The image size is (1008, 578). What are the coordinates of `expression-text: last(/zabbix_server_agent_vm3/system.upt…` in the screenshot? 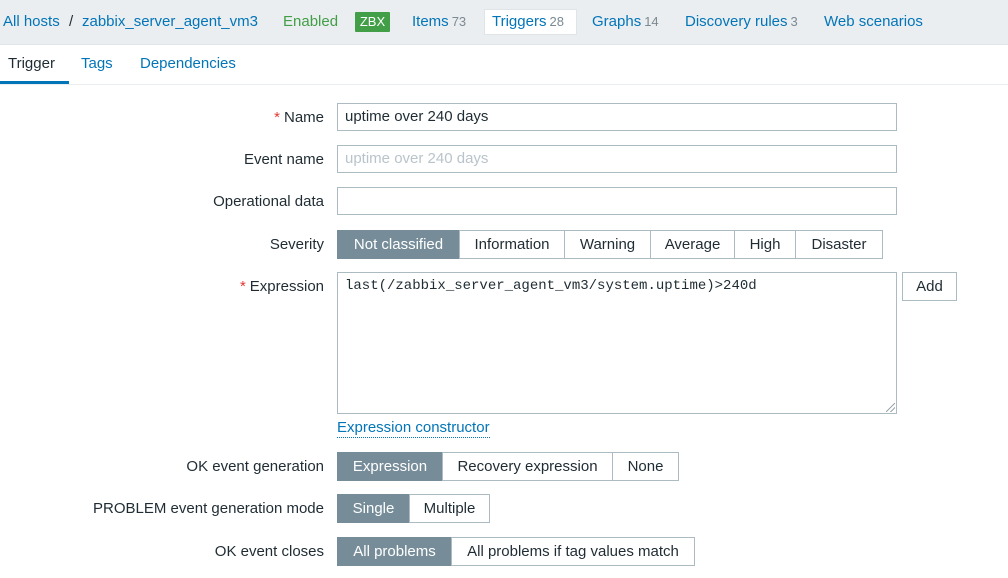 It's located at (551, 286).